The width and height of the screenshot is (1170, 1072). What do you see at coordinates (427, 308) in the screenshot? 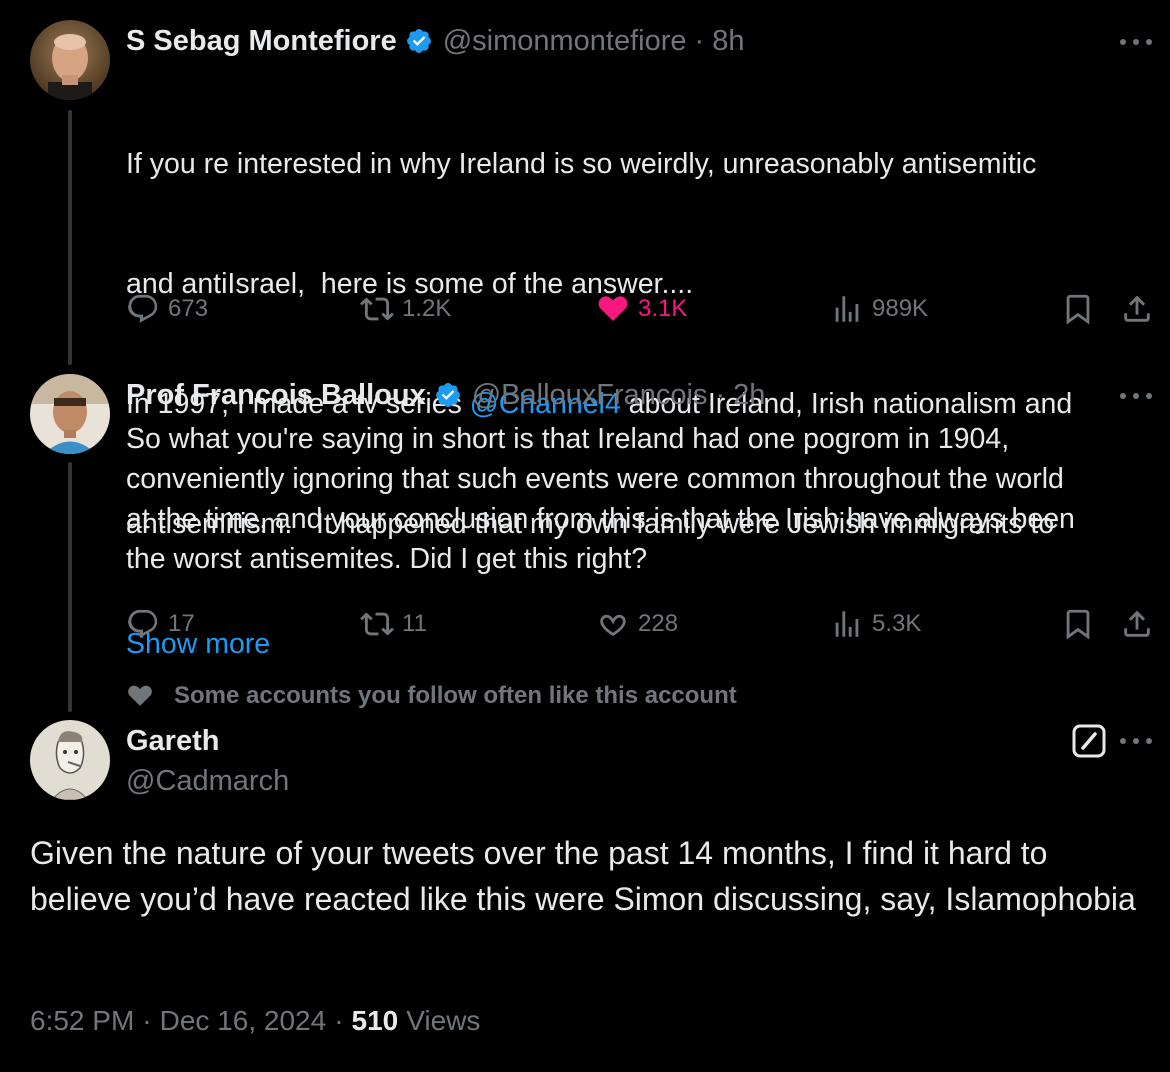
I see `repost-count: 1.2K` at bounding box center [427, 308].